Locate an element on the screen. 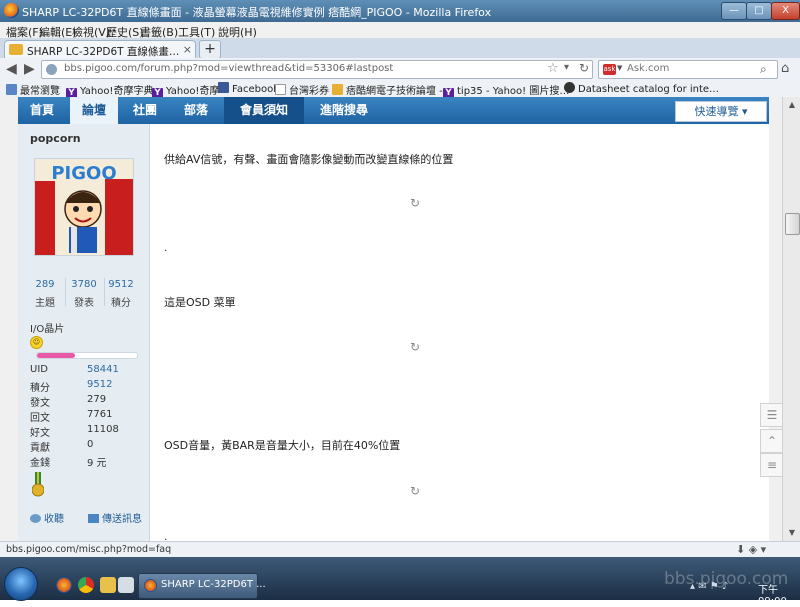 The image size is (800, 607). forward-arrow-icon: ▶ is located at coordinates (29, 69).